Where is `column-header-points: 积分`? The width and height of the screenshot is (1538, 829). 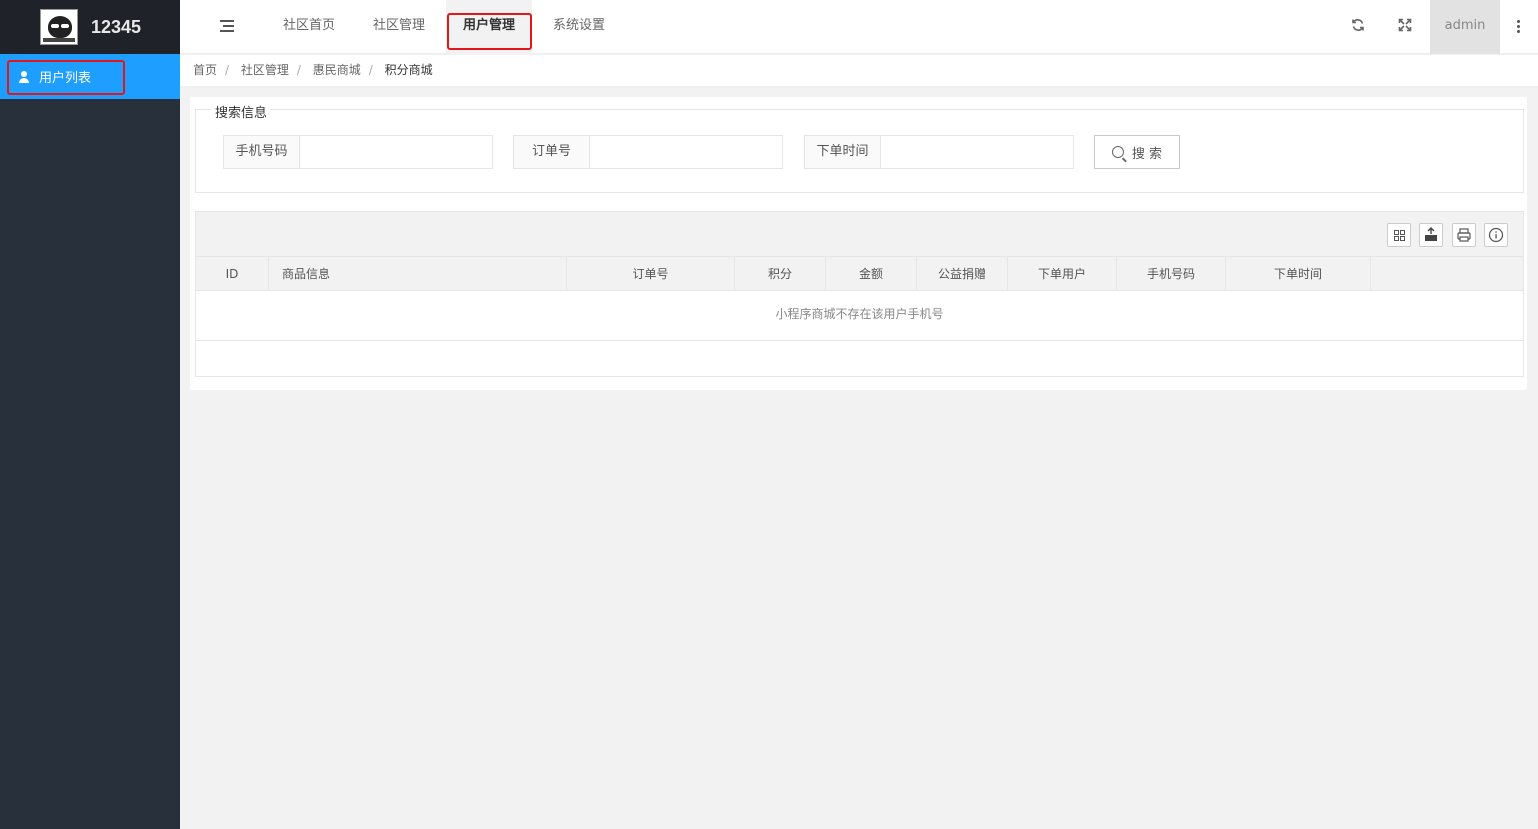 column-header-points: 积分 is located at coordinates (780, 274).